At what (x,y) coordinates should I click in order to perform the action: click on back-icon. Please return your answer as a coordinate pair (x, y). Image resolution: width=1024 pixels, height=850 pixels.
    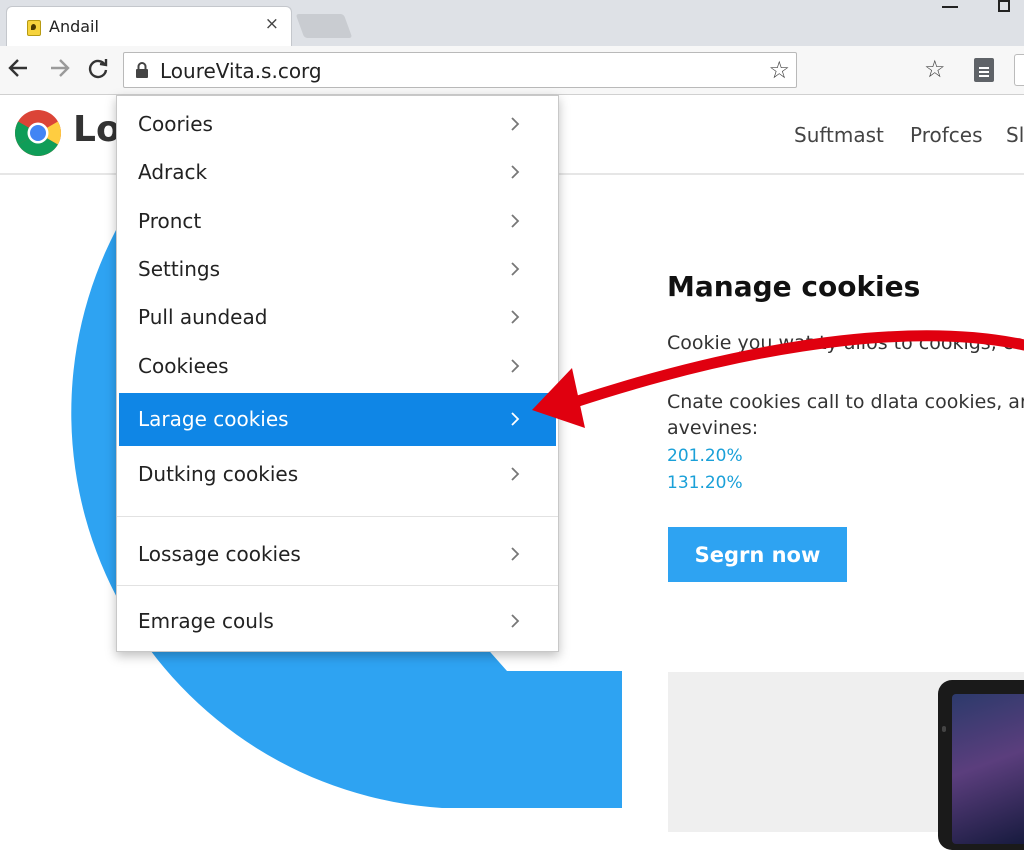
    Looking at the image, I should click on (18, 69).